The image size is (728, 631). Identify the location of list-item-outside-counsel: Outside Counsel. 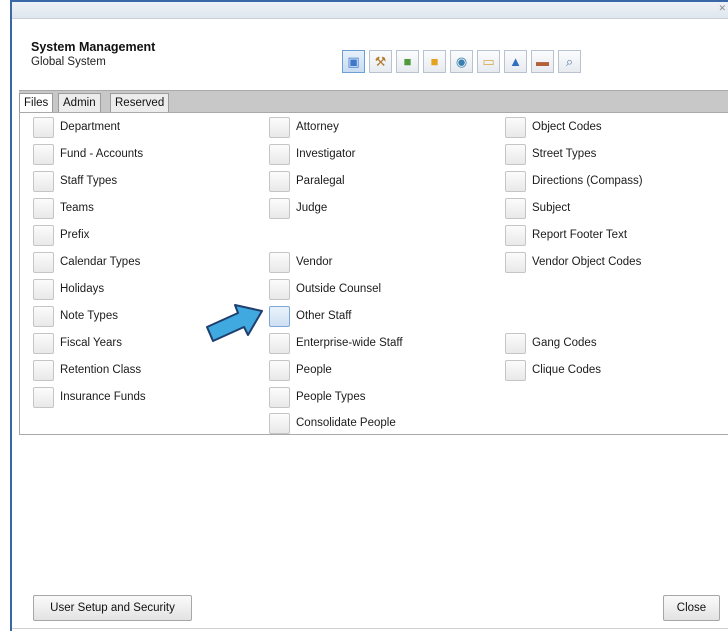
(325, 289).